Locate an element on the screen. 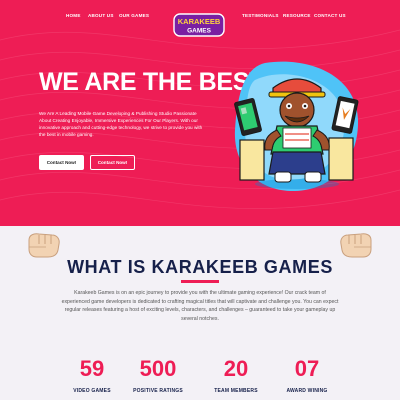  stat-positive-ratings: 500 POSITIVE RATINGS is located at coordinates (158, 375).